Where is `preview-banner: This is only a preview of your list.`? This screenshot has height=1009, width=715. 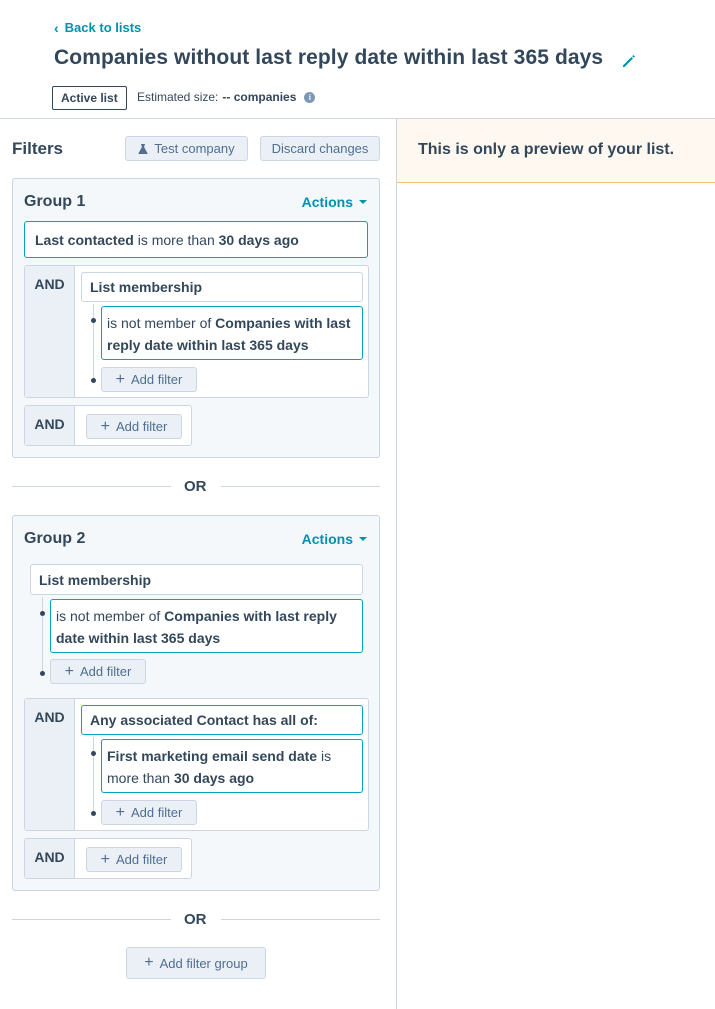 preview-banner: This is only a preview of your list. is located at coordinates (556, 151).